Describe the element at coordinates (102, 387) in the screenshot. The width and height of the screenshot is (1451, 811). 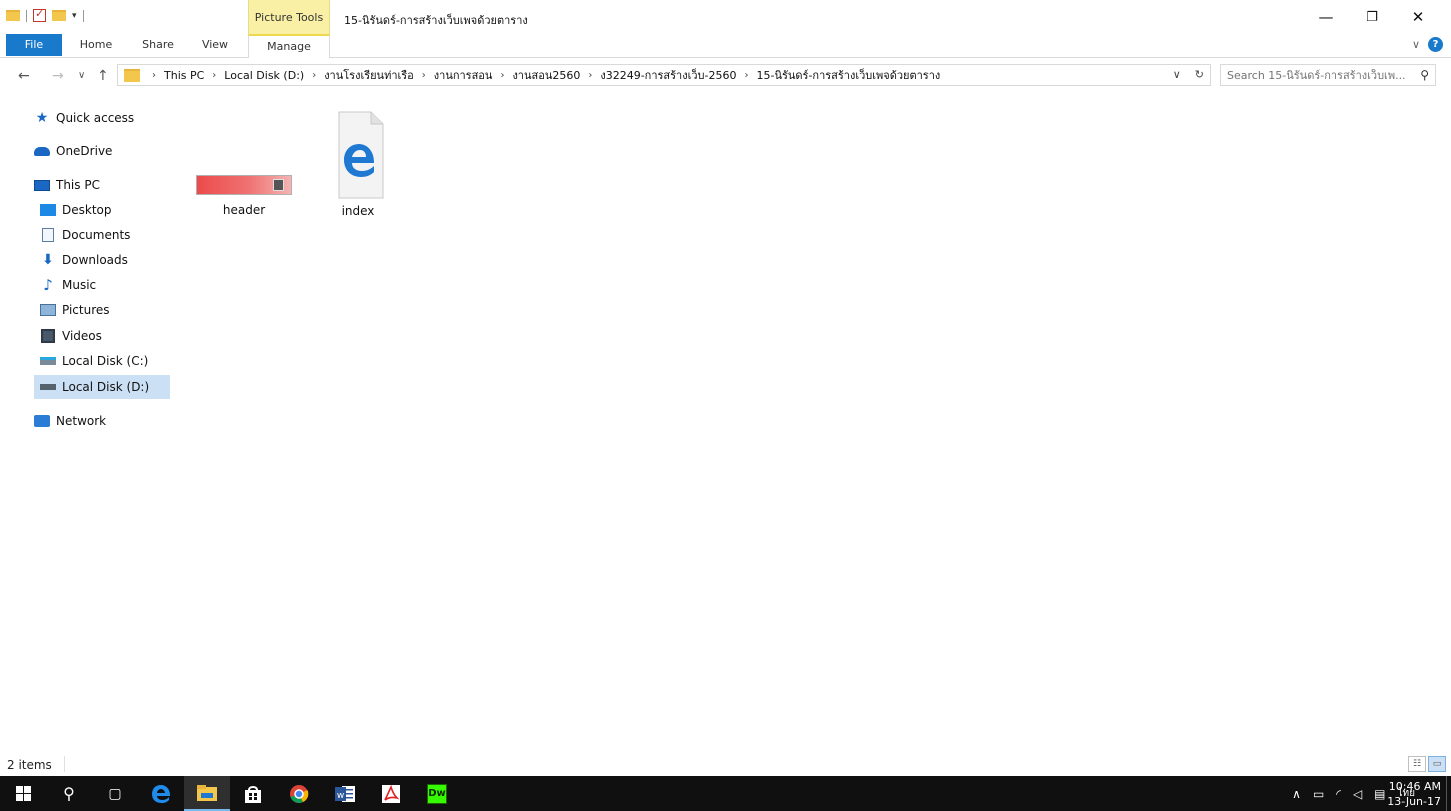
I see `nav-local-disk-d: Local Disk (D:)` at that location.